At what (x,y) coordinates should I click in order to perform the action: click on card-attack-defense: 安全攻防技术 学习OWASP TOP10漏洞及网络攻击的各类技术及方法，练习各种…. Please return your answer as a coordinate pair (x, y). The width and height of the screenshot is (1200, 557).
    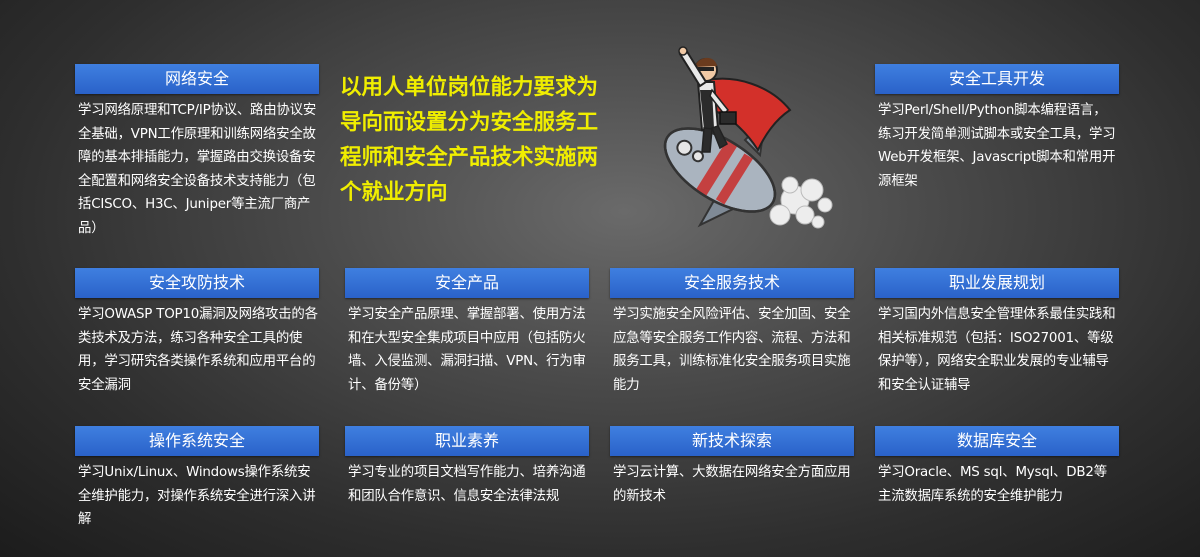
    Looking at the image, I should click on (197, 332).